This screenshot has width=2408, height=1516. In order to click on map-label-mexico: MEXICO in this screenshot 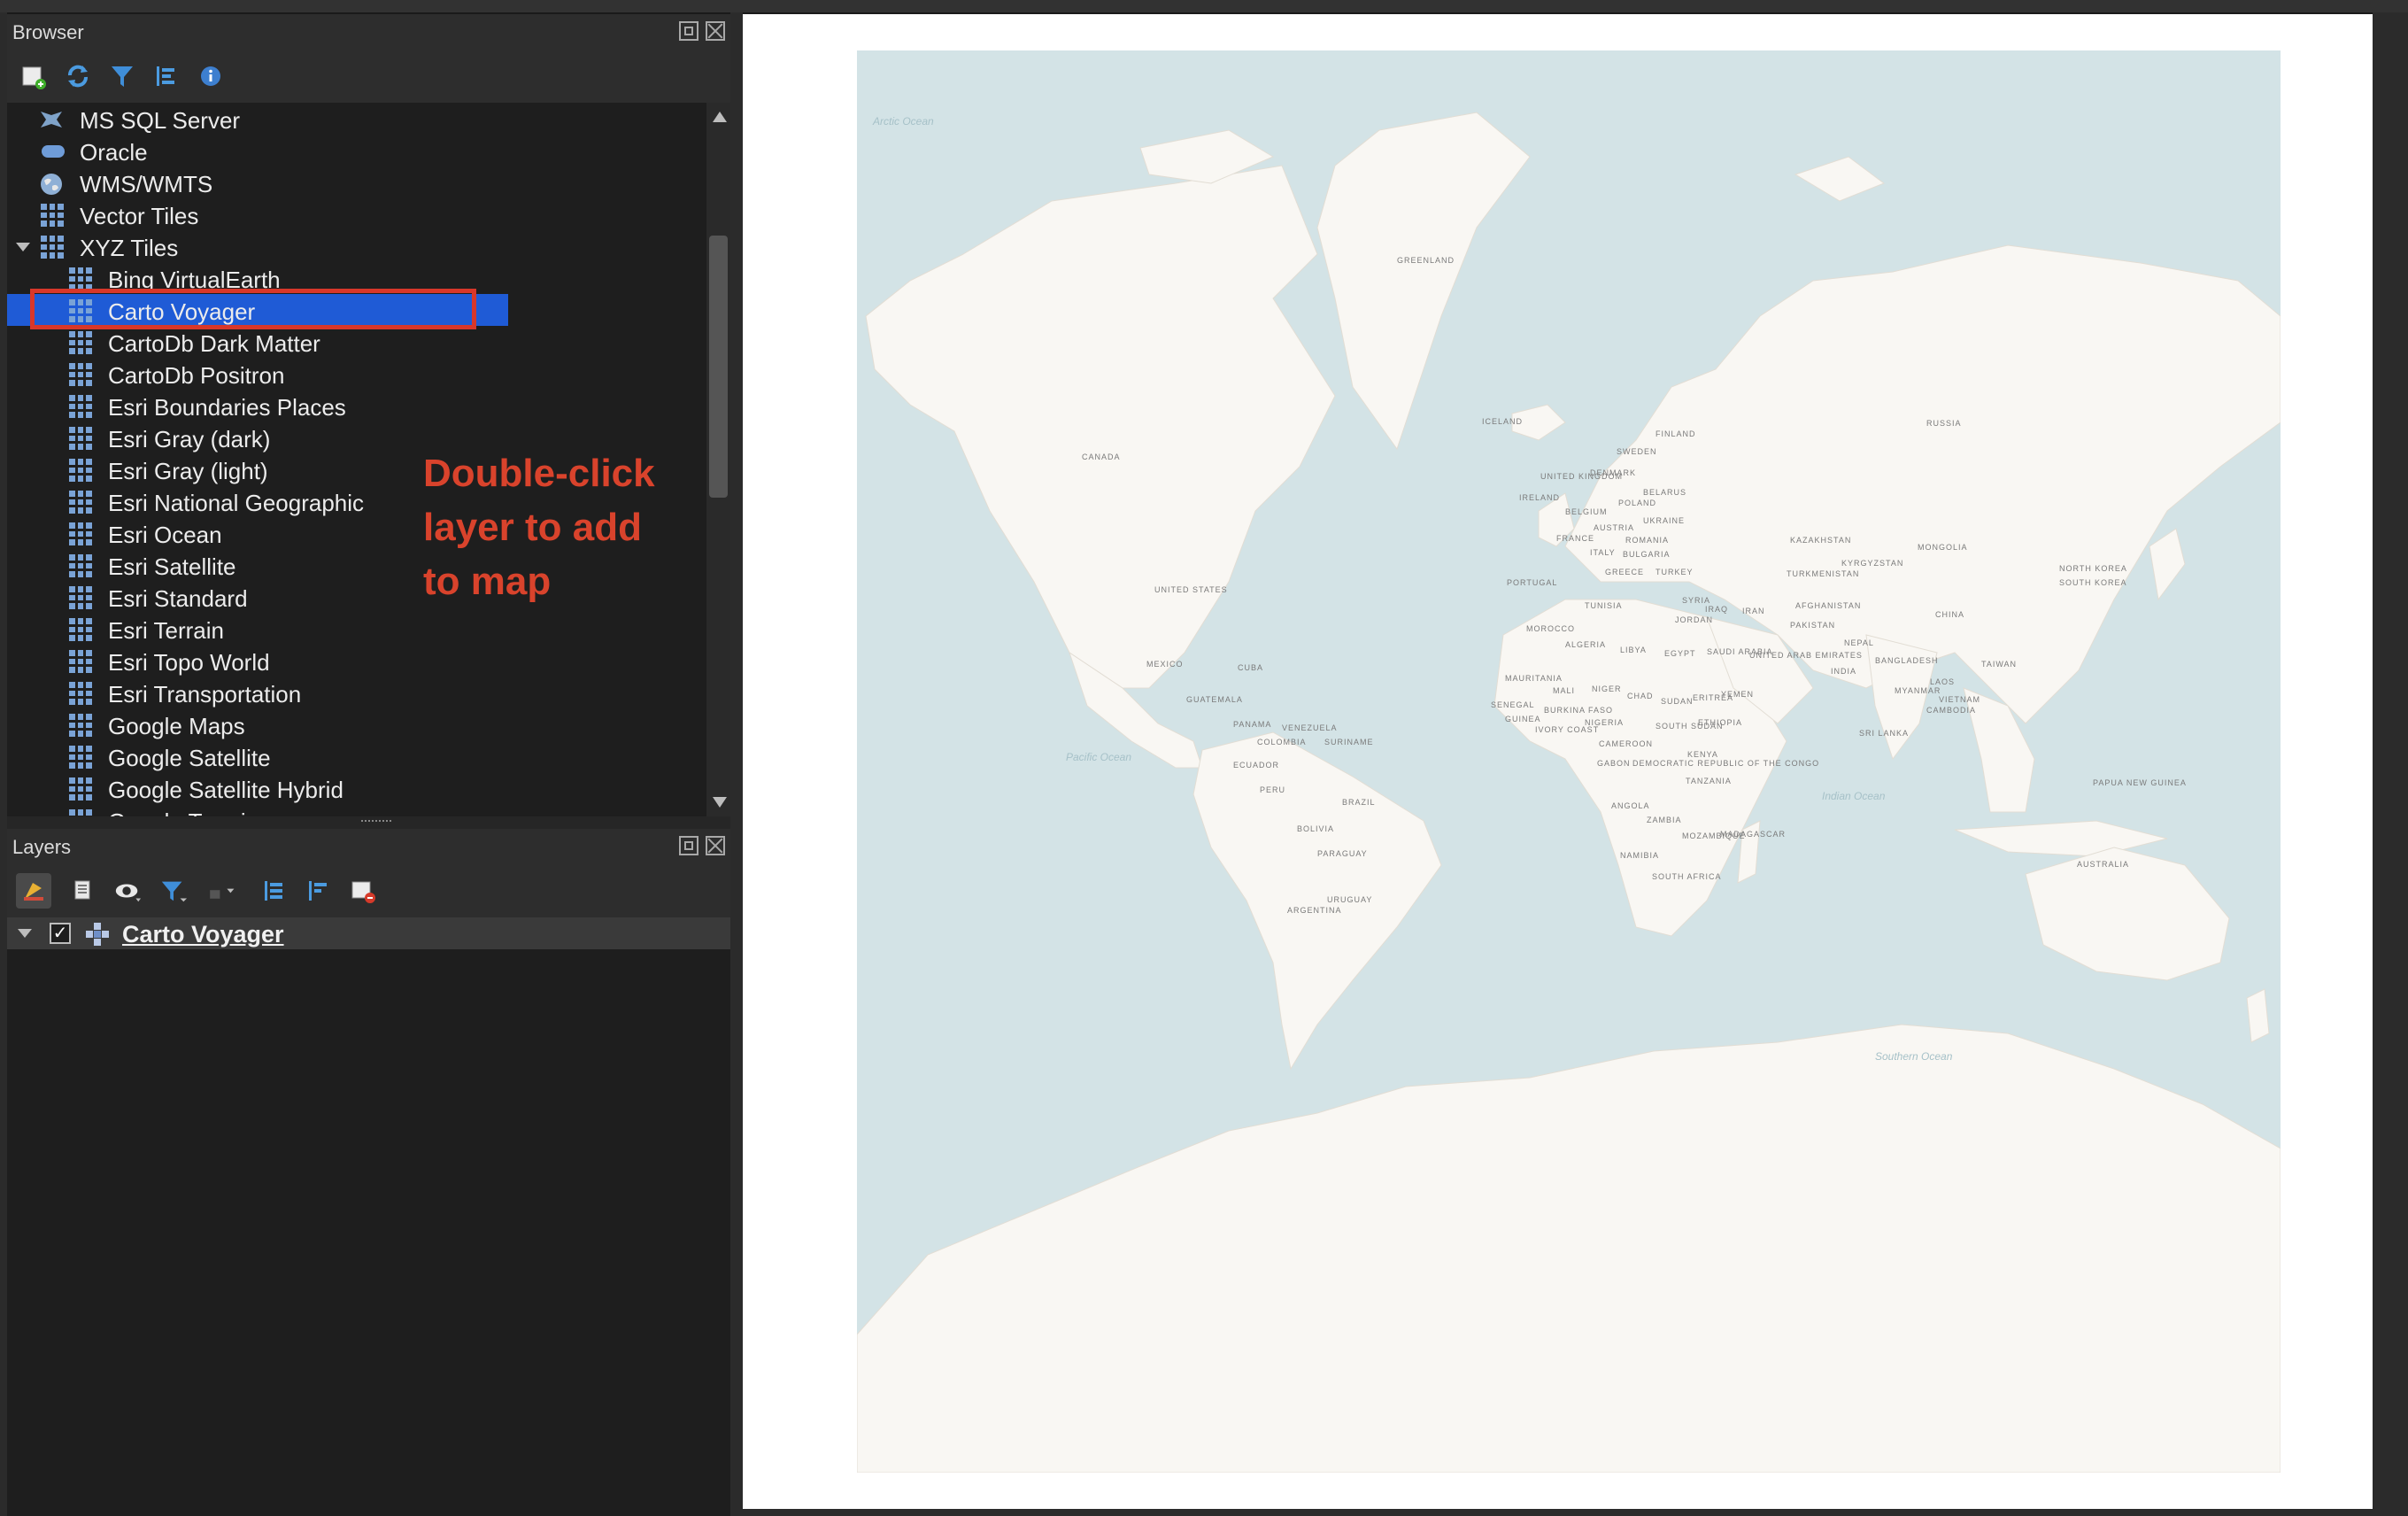, I will do `click(1165, 664)`.